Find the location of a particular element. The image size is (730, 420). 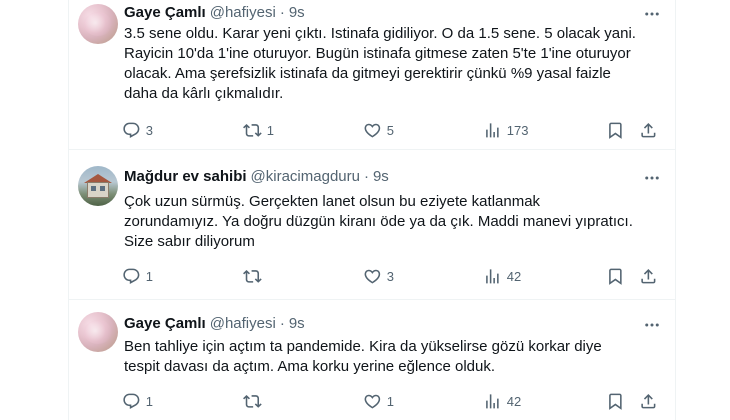

tweet-header: Mağdur ev sahibi @kiracimagduru · 9s is located at coordinates (256, 176).